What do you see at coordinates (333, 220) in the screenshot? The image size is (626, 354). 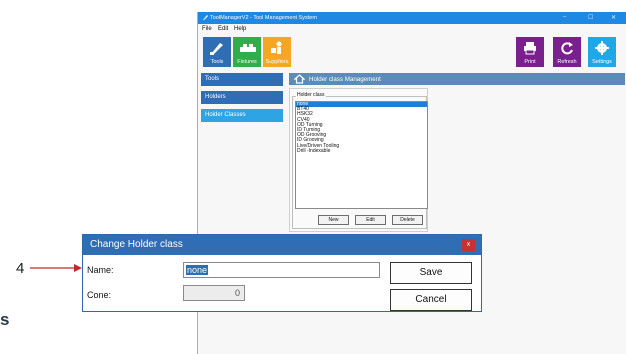 I see `new-button: New` at bounding box center [333, 220].